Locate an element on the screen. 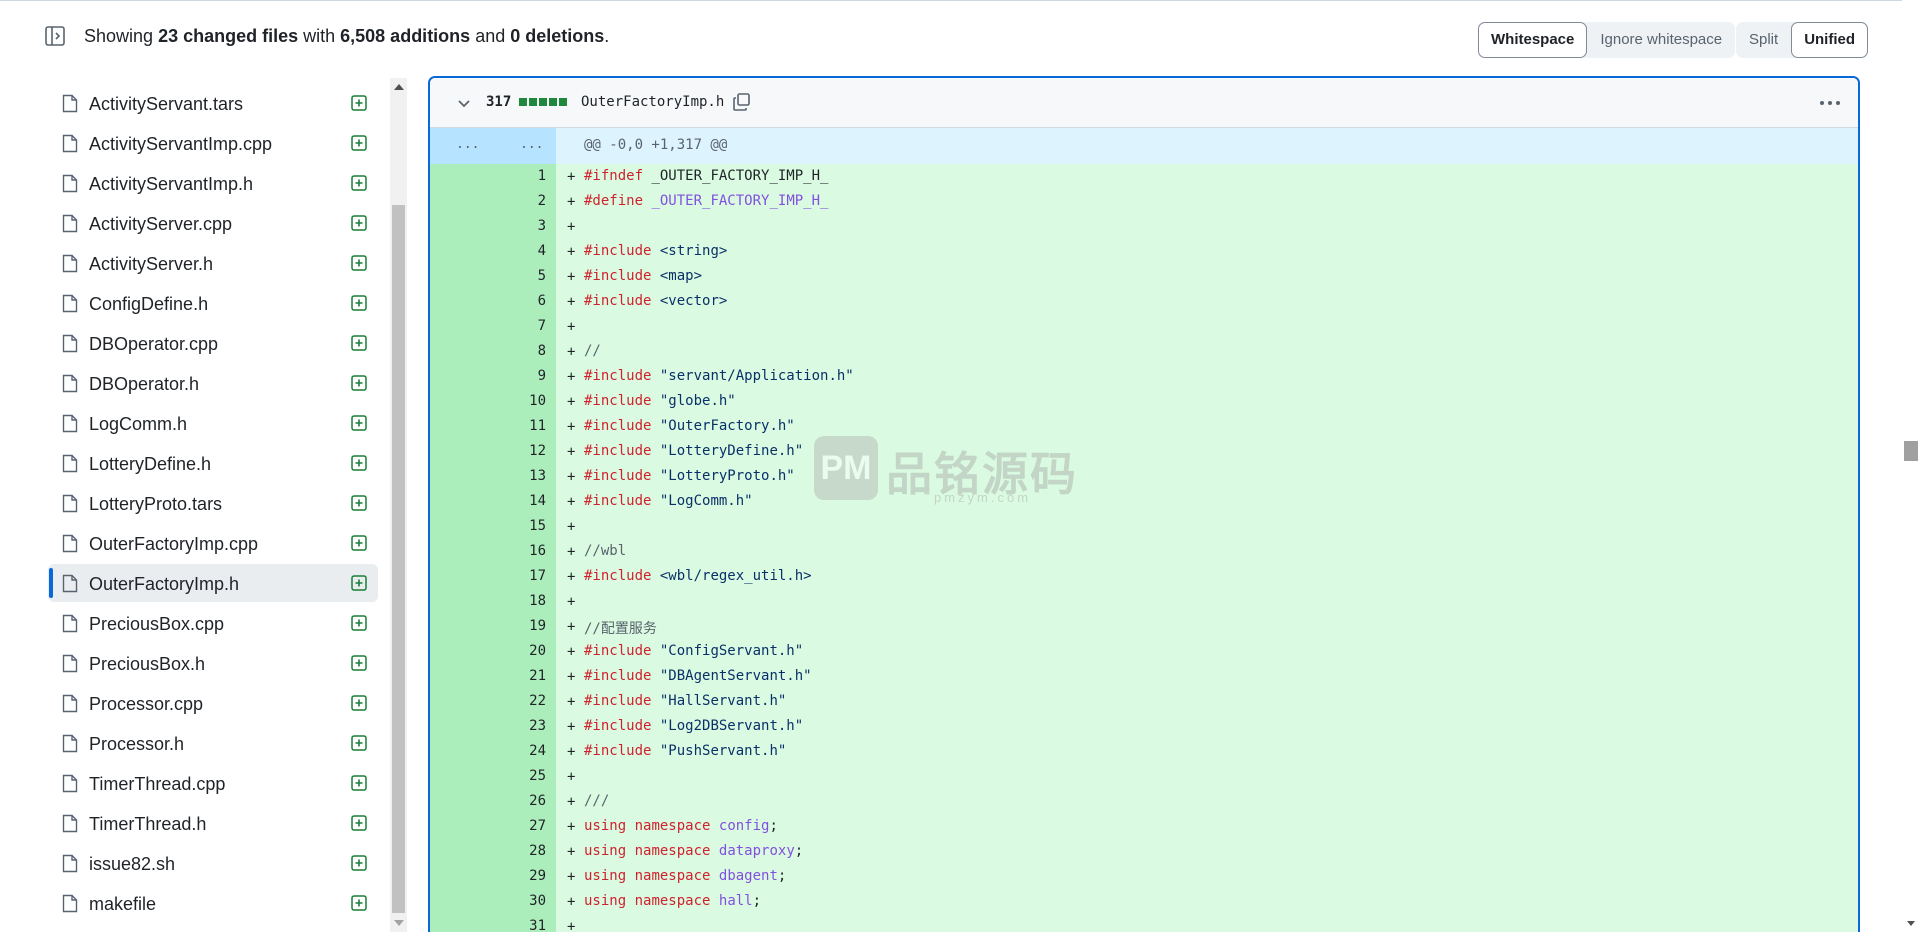  file-tree-scrollbar is located at coordinates (398, 505).